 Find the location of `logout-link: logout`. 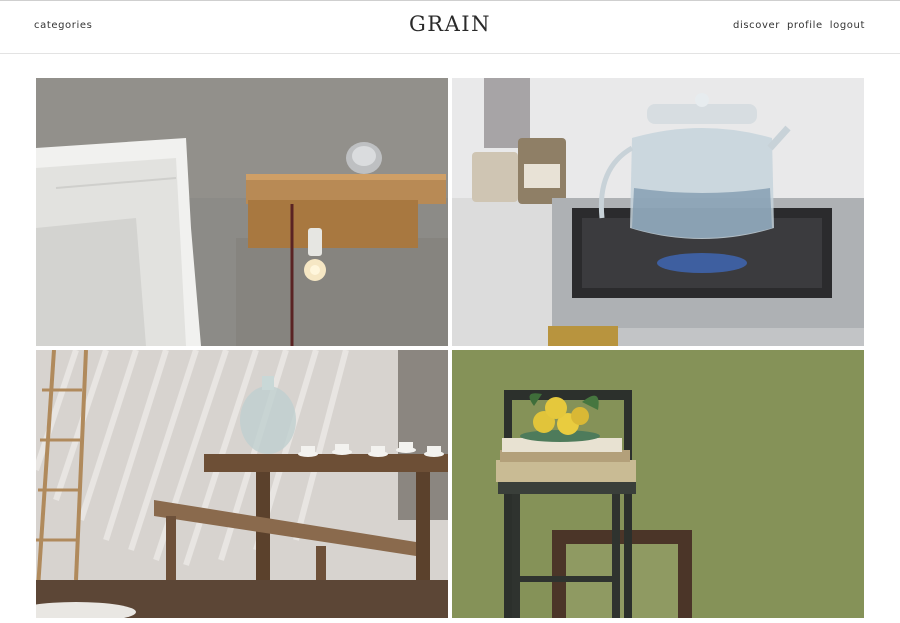

logout-link: logout is located at coordinates (847, 25).